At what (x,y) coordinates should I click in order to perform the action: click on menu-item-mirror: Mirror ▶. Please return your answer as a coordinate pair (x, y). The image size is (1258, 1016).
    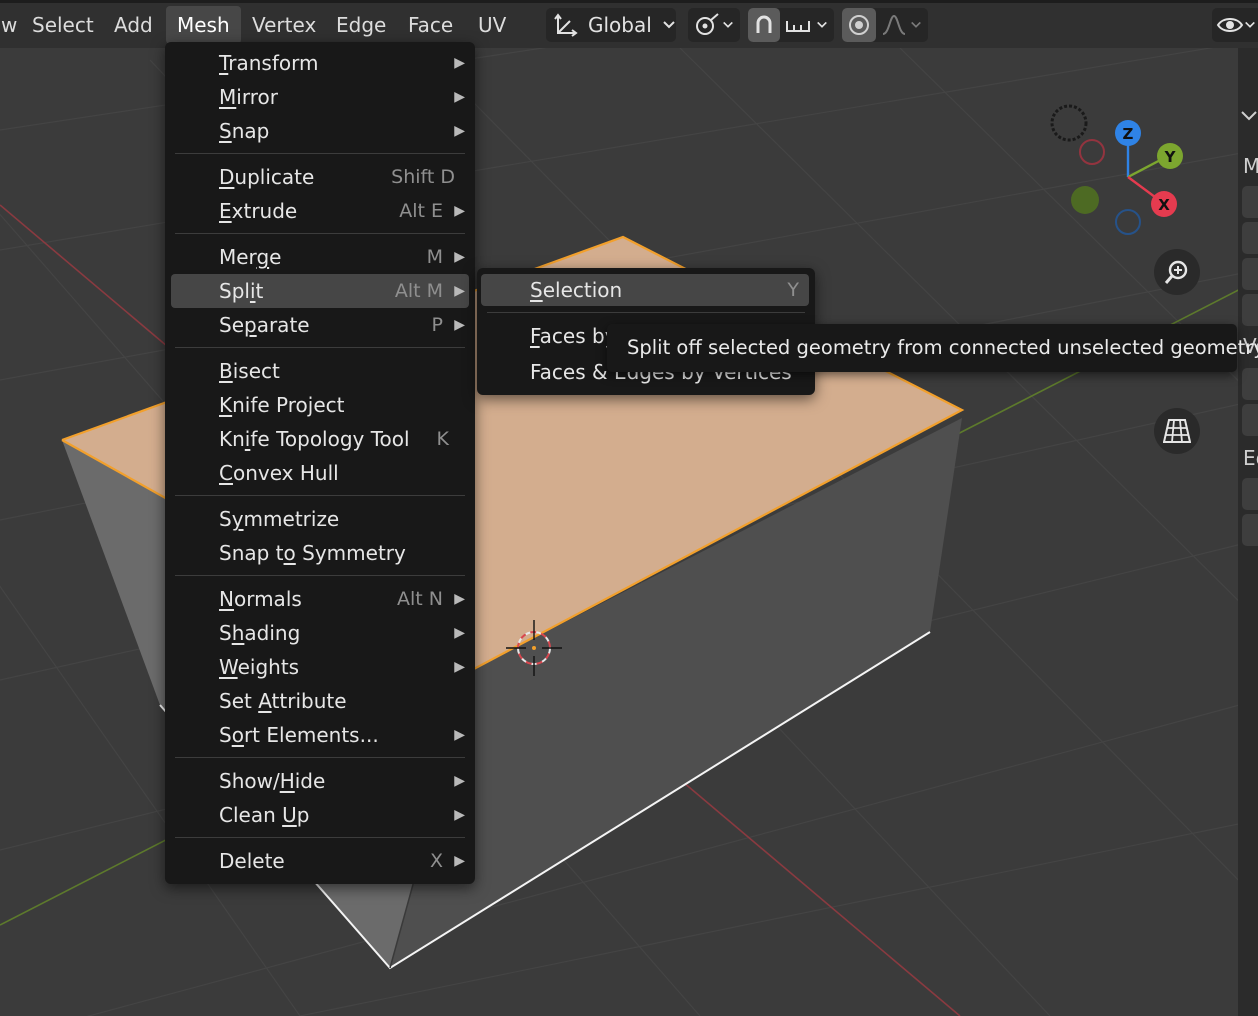
    Looking at the image, I should click on (320, 97).